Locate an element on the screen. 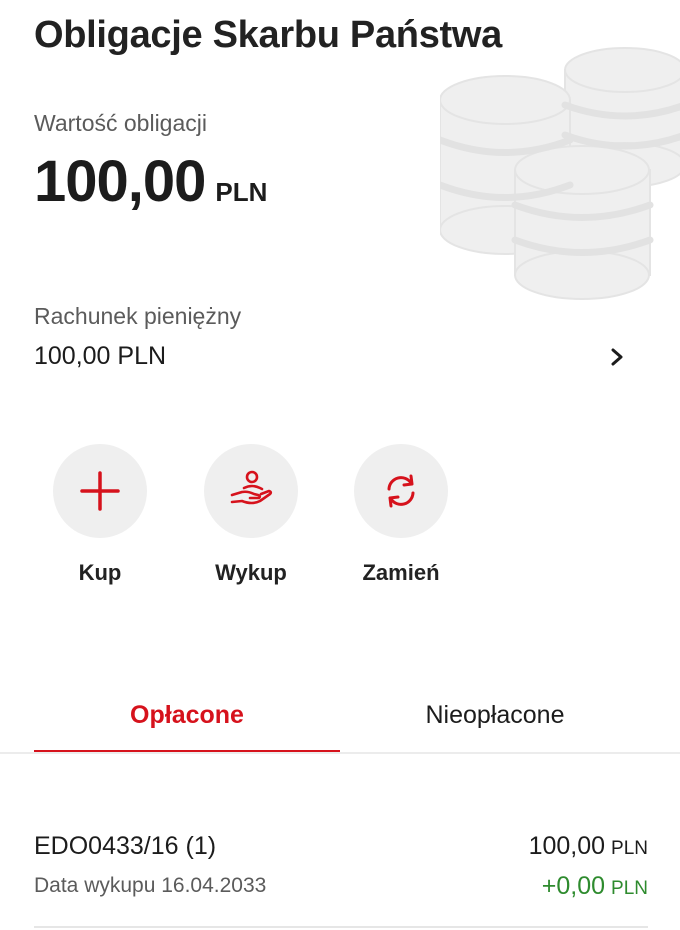  plus-icon is located at coordinates (100, 491).